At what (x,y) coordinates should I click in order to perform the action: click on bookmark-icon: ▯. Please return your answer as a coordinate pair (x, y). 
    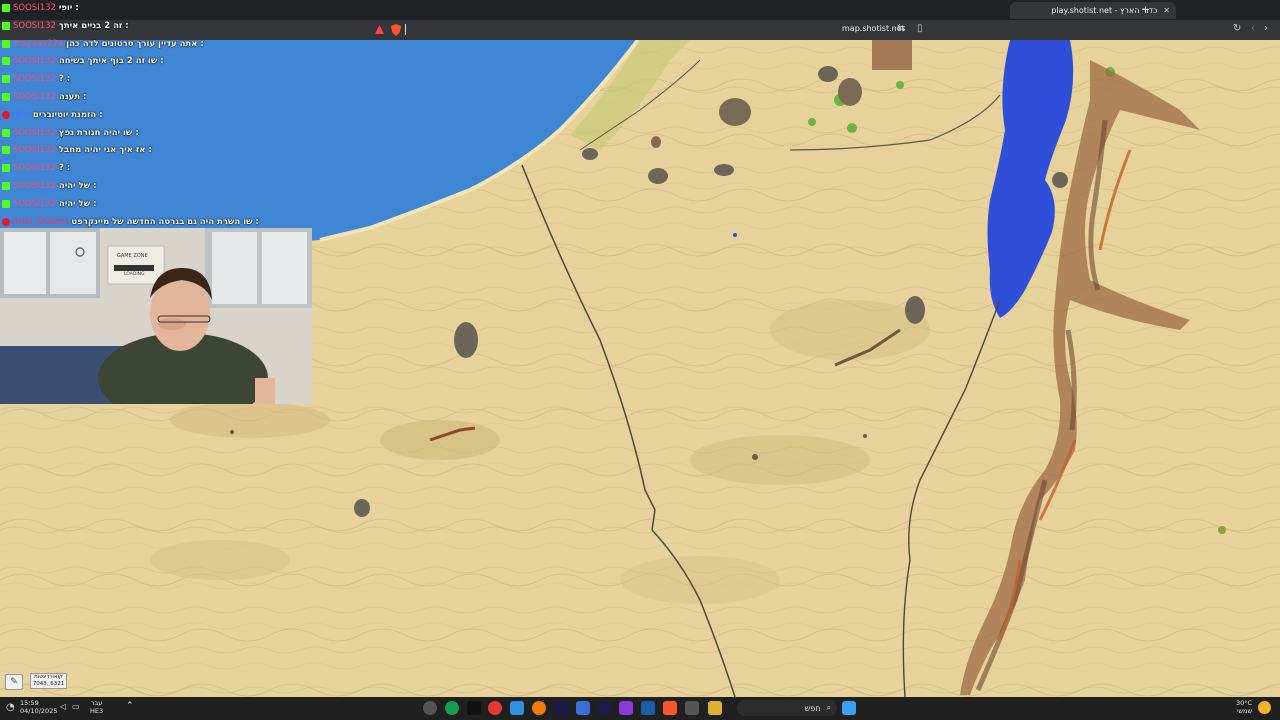
    Looking at the image, I should click on (920, 28).